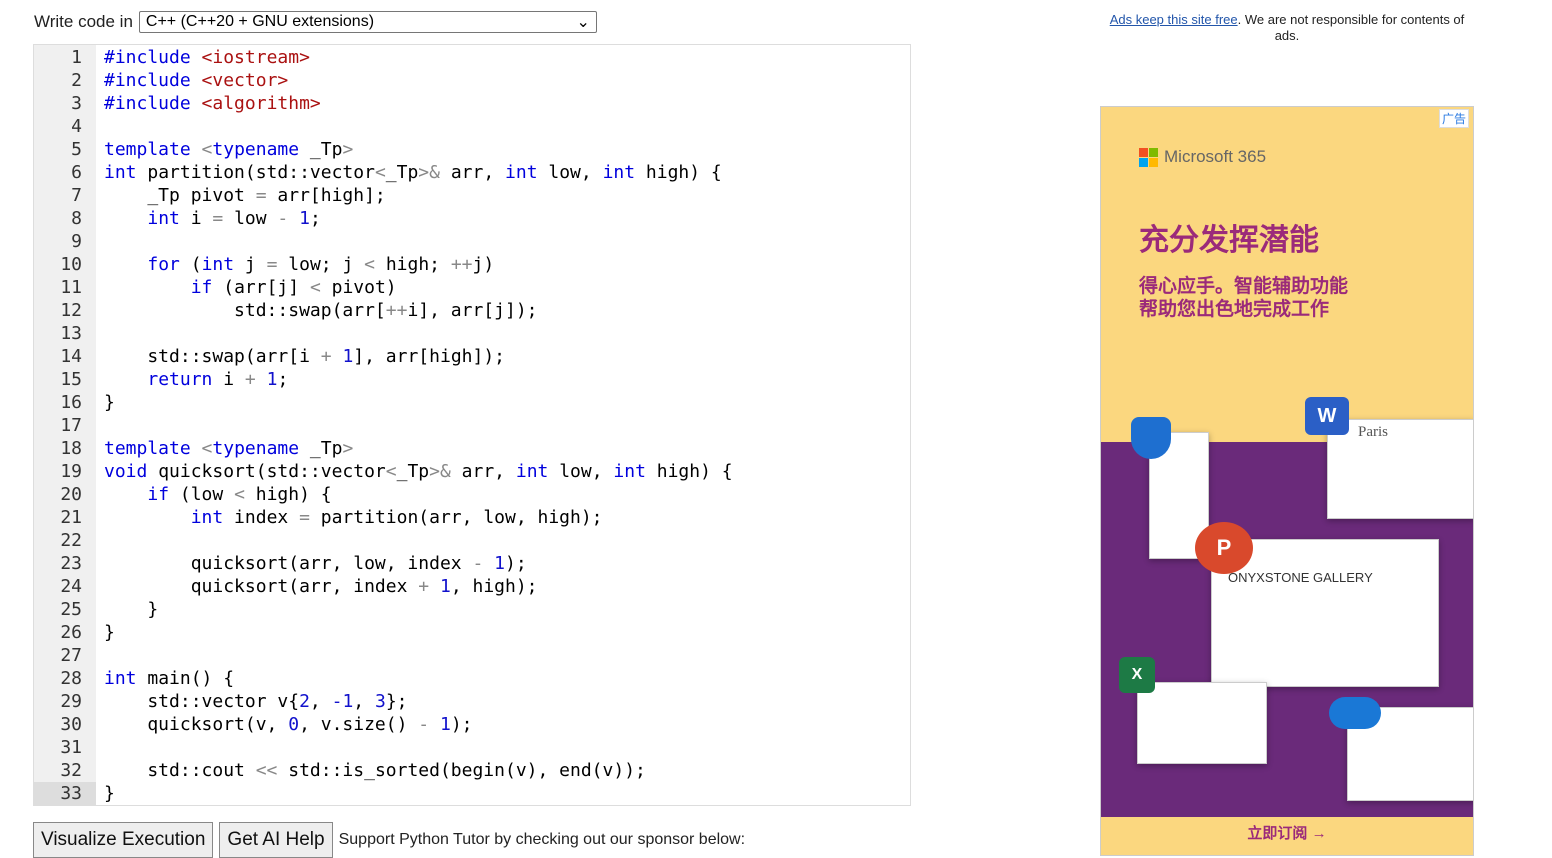  Describe the element at coordinates (261, 103) in the screenshot. I see `code-token: <algorithm>` at that location.